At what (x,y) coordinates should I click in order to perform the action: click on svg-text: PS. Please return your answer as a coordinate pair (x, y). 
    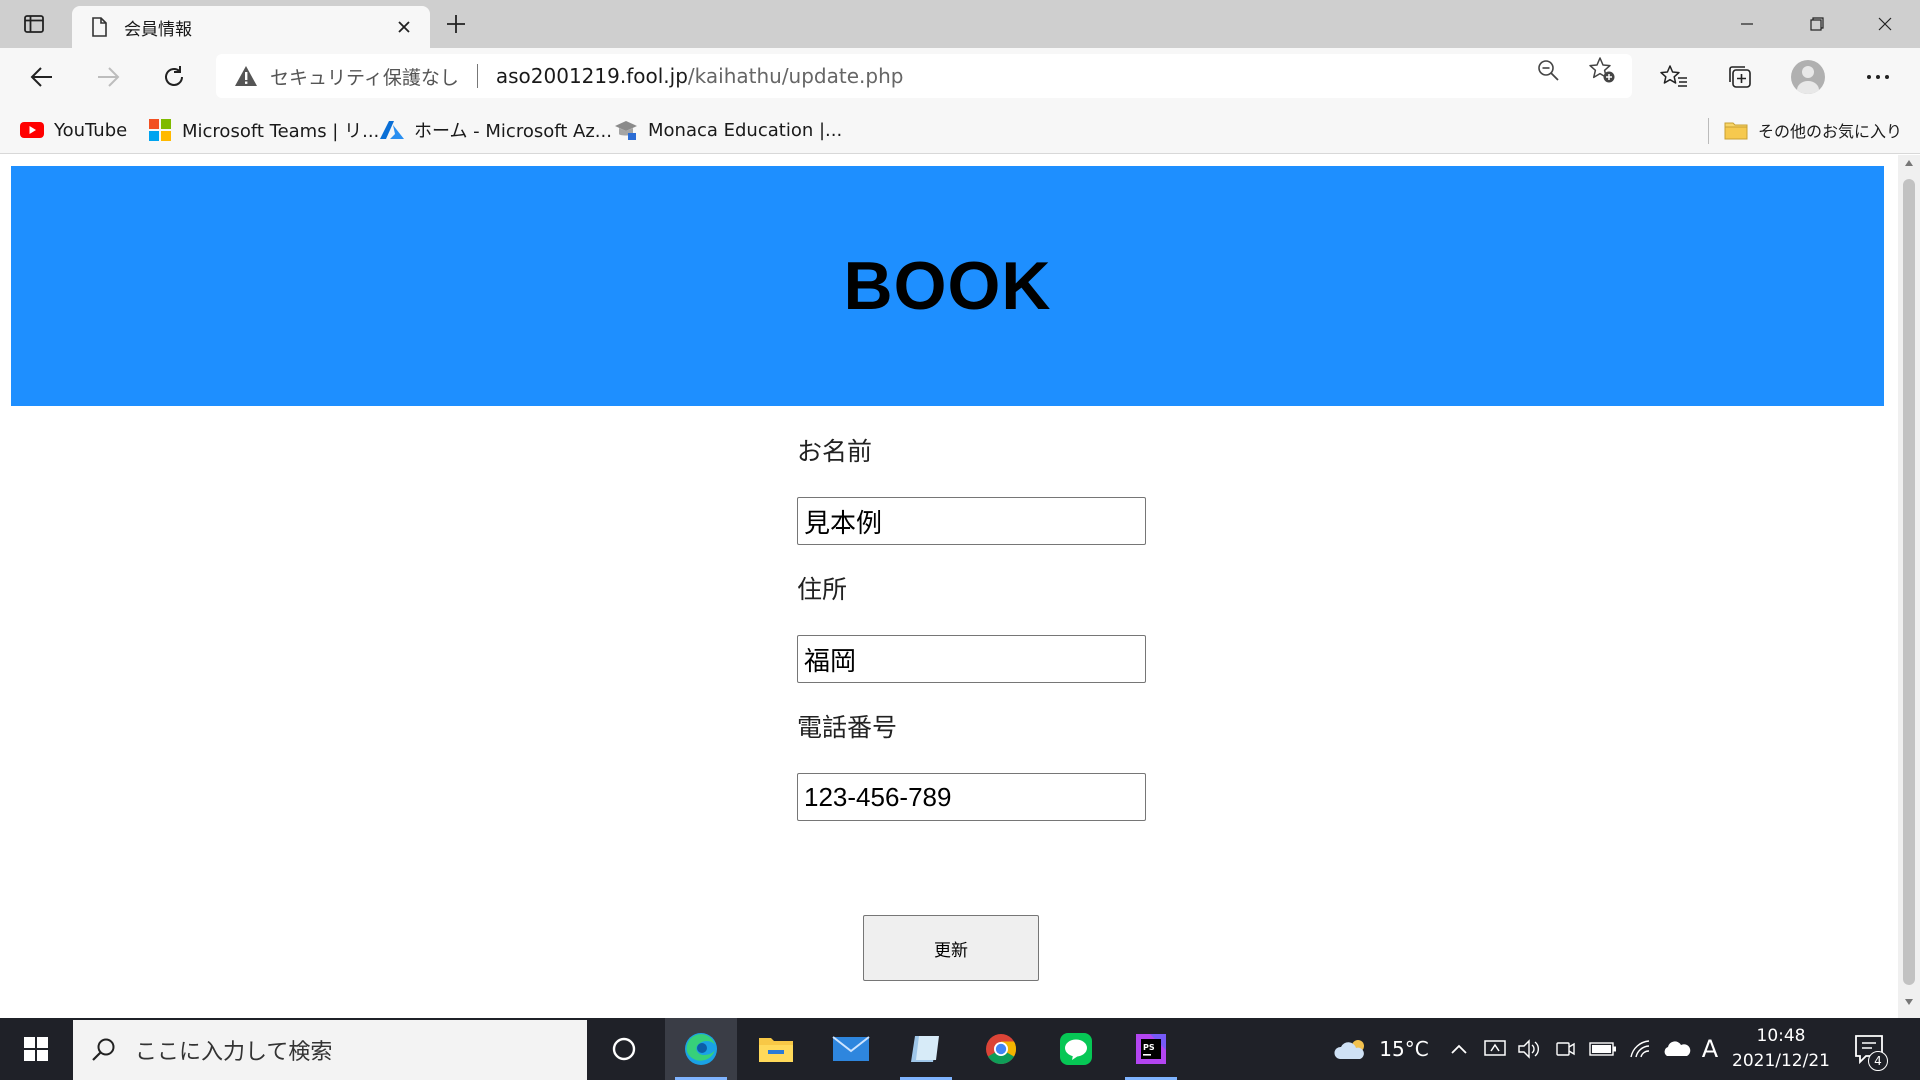
    Looking at the image, I should click on (1149, 1047).